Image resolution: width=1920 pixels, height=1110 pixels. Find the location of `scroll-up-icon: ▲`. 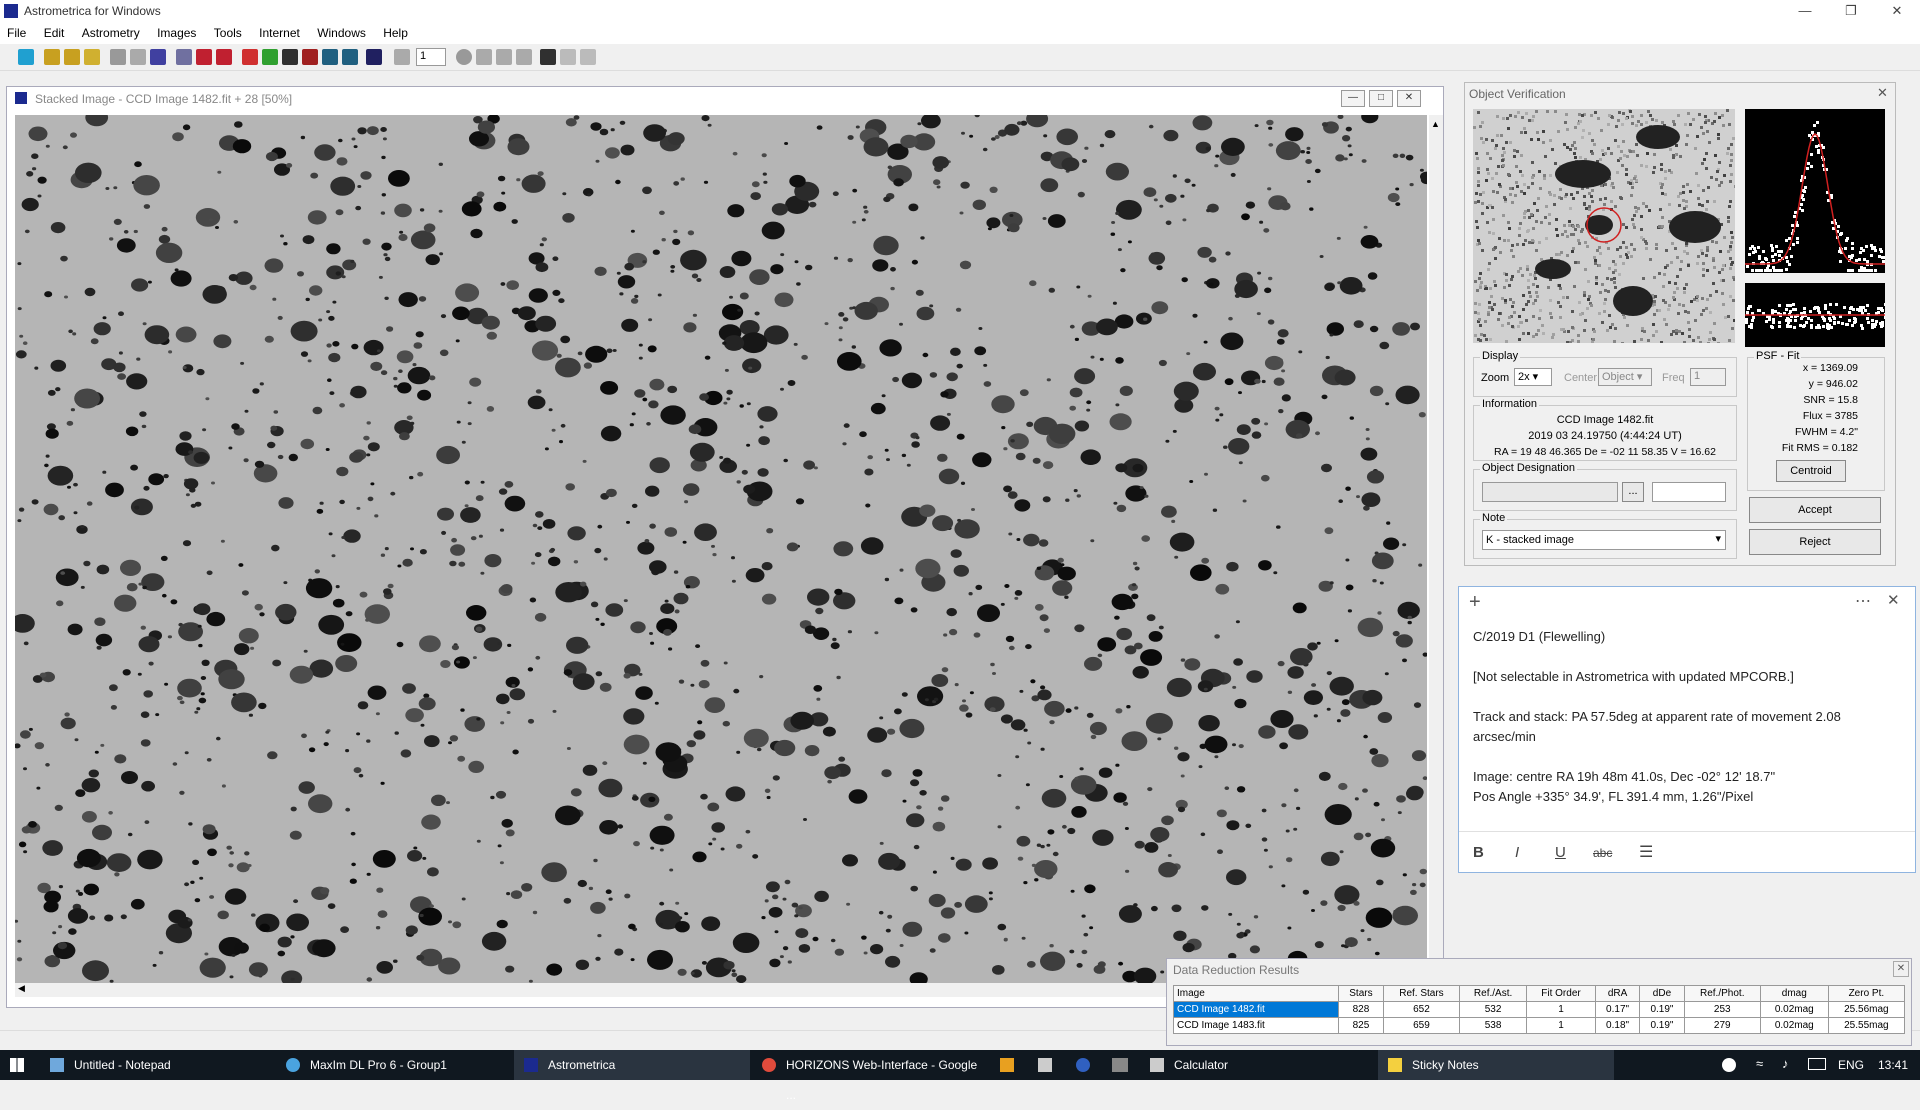

scroll-up-icon: ▲ is located at coordinates (1435, 124).